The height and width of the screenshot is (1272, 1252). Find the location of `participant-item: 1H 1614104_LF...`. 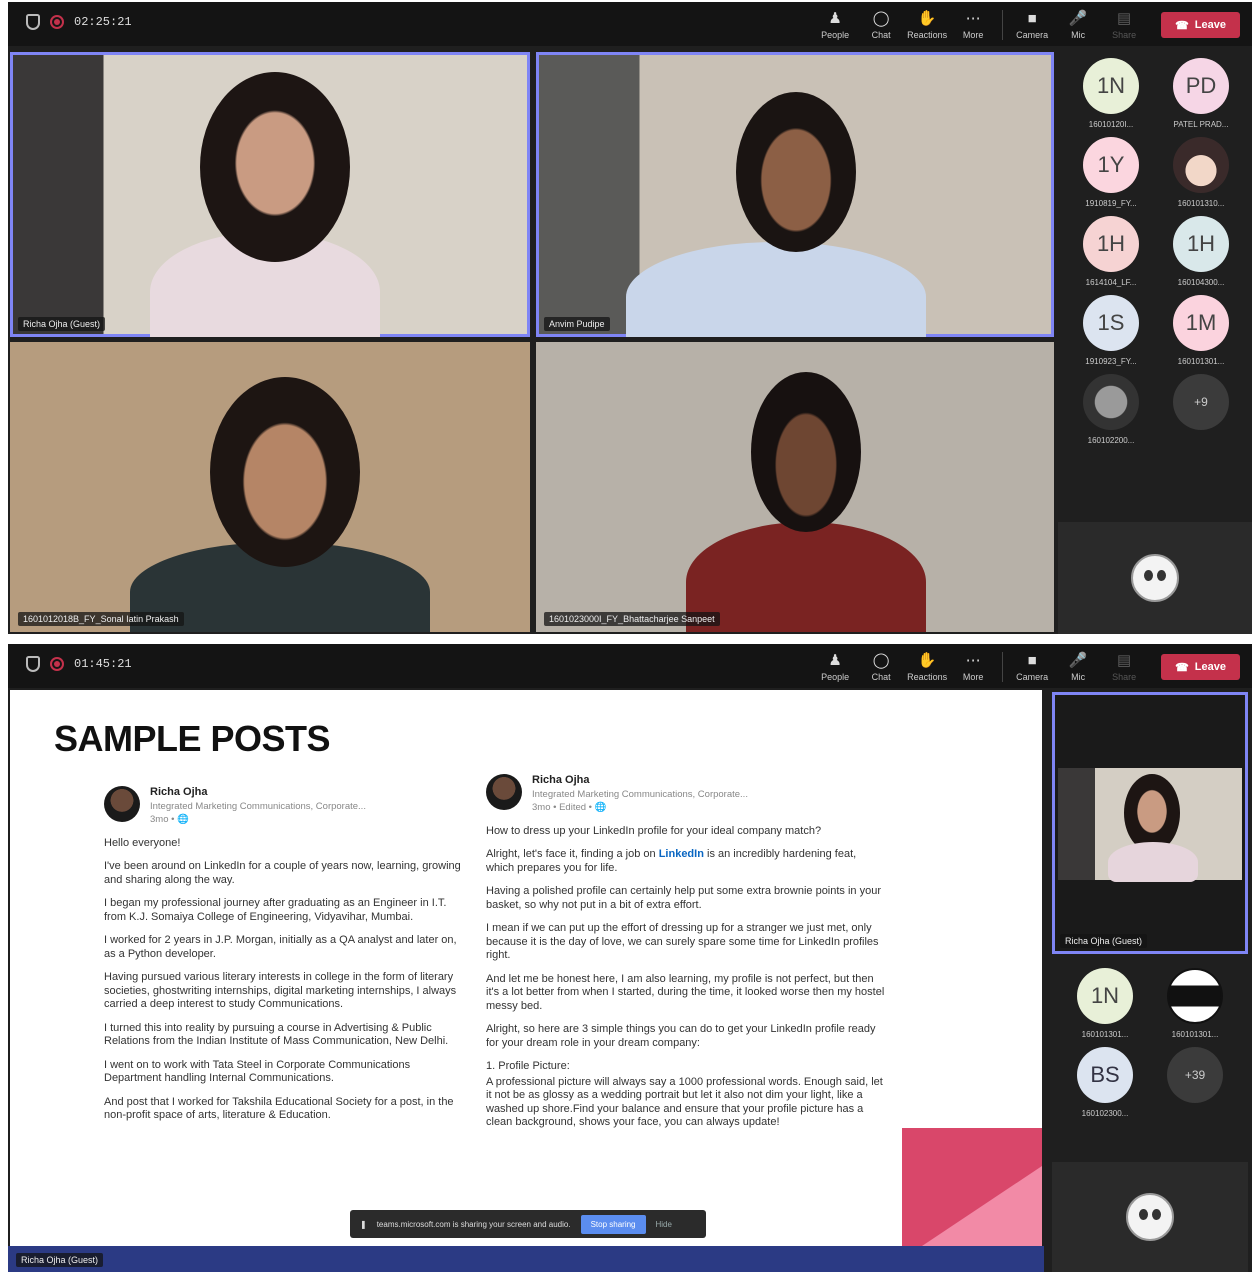

participant-item: 1H 1614104_LF... is located at coordinates (1111, 251).